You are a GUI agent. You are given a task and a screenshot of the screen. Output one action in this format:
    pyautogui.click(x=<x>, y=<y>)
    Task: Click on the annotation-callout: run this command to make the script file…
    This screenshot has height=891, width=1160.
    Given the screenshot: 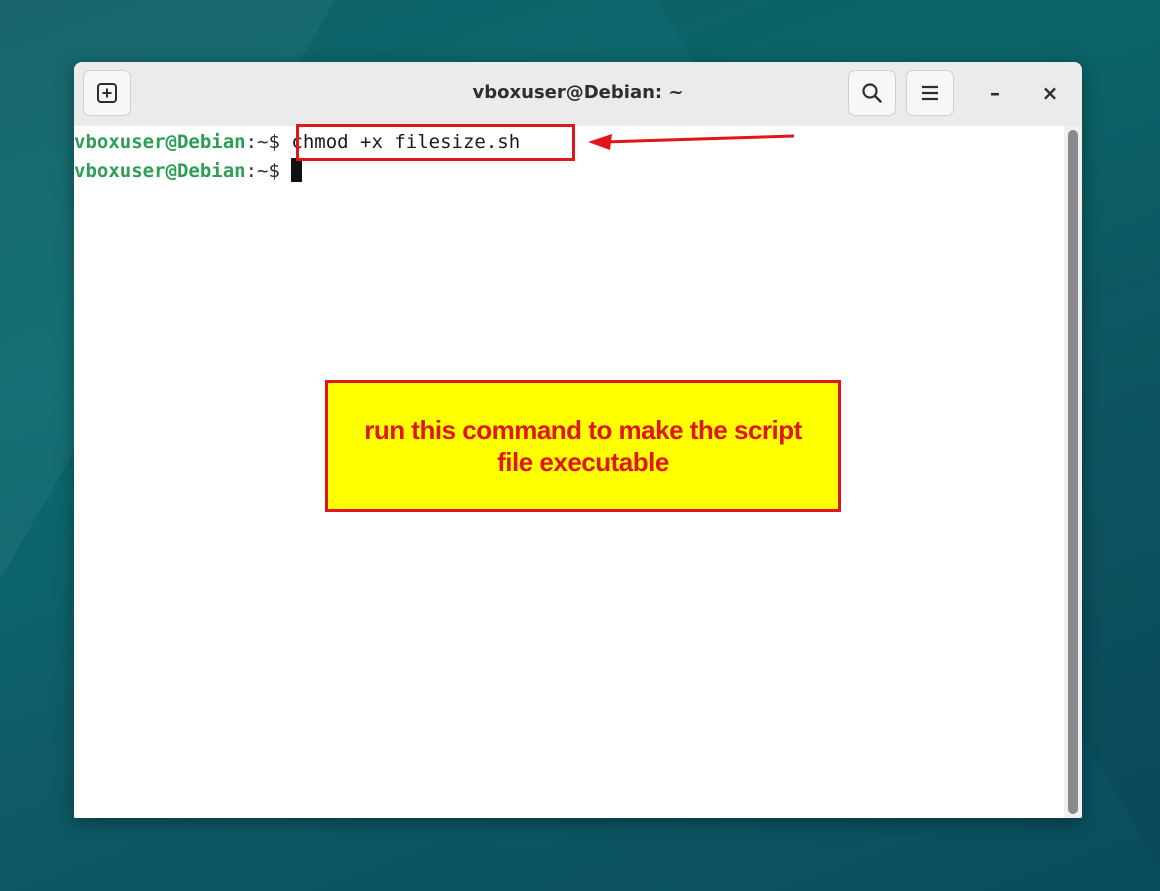 What is the action you would take?
    pyautogui.click(x=583, y=446)
    